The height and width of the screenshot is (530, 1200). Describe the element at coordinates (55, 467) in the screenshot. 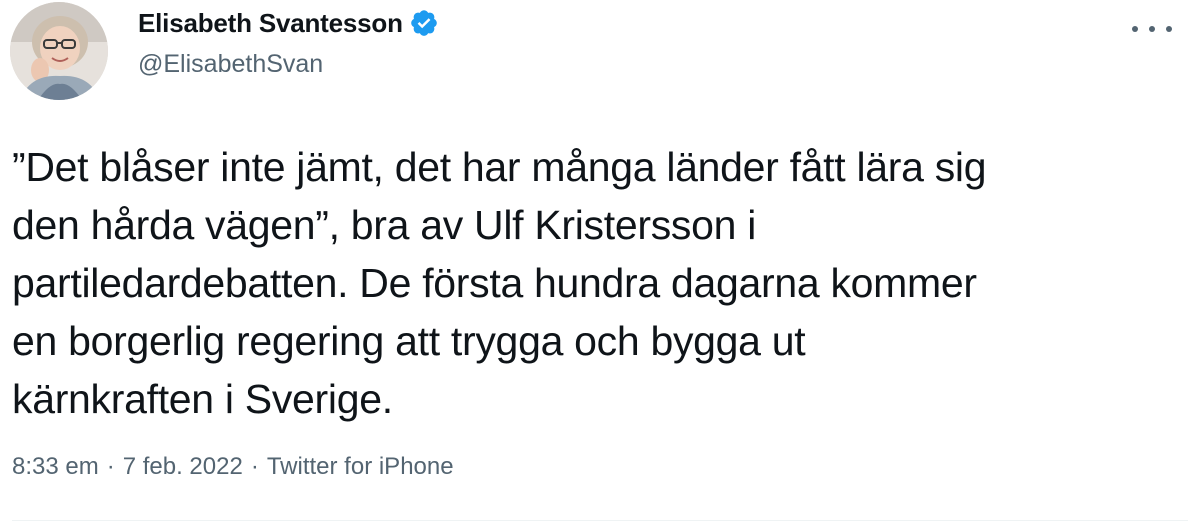

I see `tweet-time: 8:33 em` at that location.